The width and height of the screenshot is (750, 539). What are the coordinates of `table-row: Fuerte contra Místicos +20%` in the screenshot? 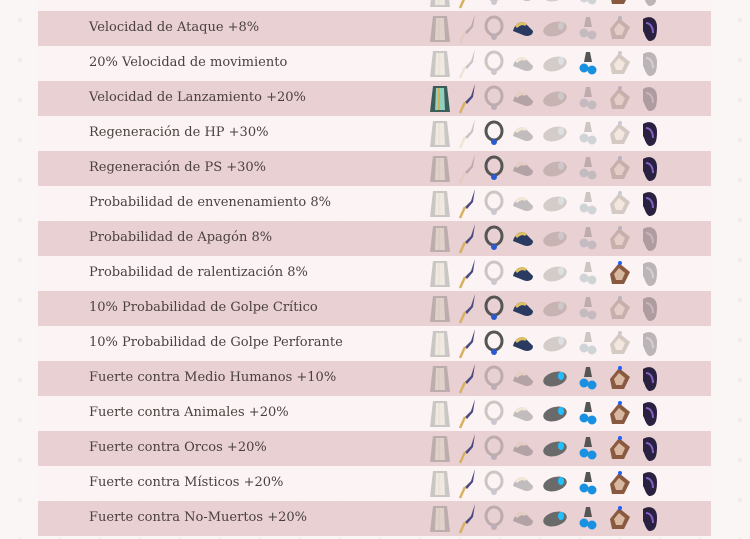 It's located at (374, 483).